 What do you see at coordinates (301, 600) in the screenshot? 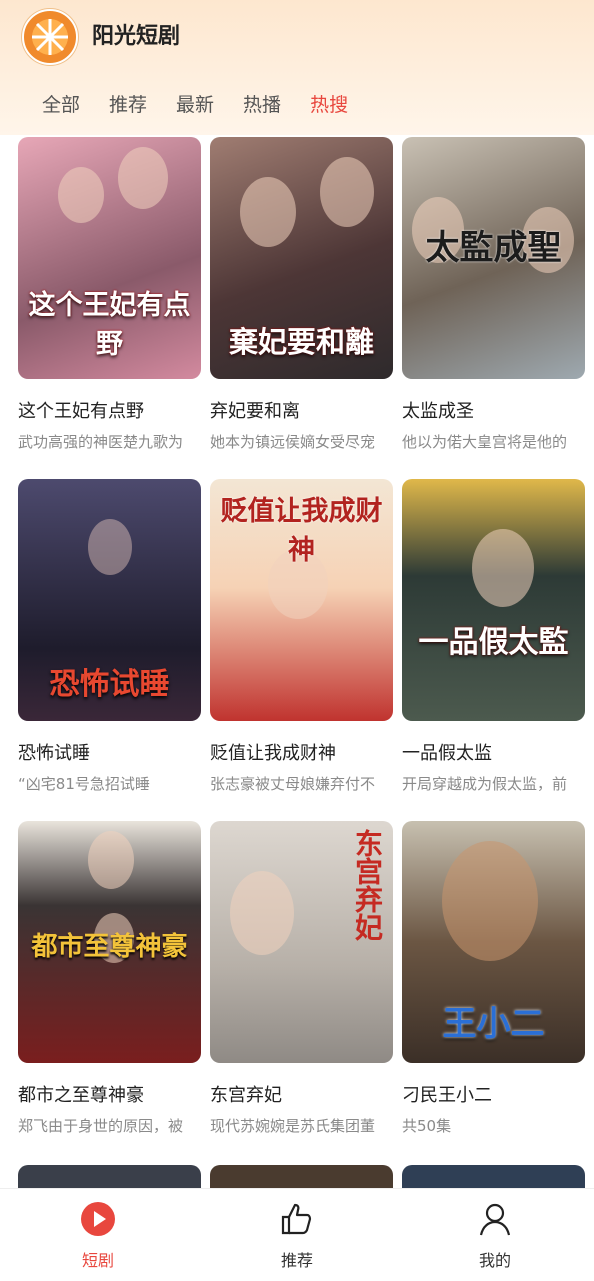
I see `drama-poster: 贬值让我成财神` at bounding box center [301, 600].